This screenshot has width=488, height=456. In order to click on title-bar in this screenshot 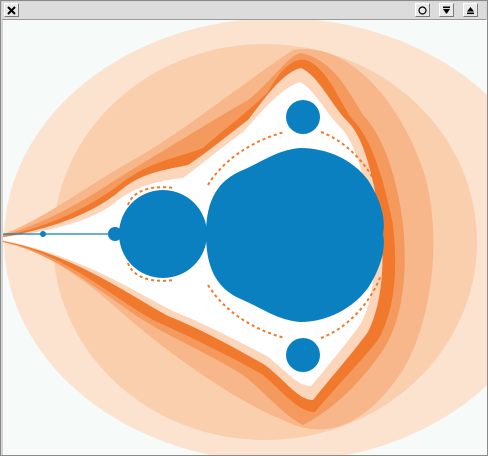, I will do `click(244, 11)`.